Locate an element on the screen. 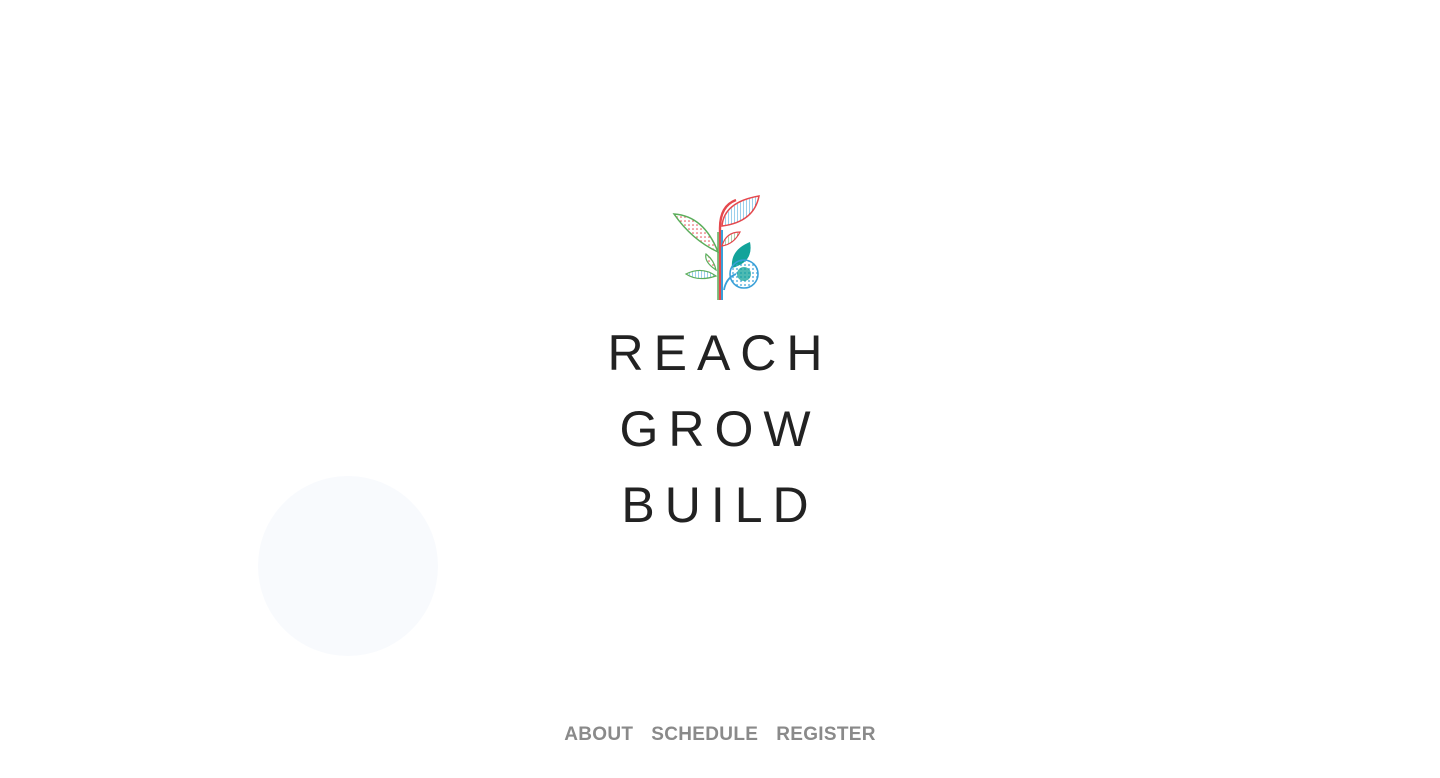 This screenshot has width=1440, height=778. tagline-reach: REACH is located at coordinates (720, 353).